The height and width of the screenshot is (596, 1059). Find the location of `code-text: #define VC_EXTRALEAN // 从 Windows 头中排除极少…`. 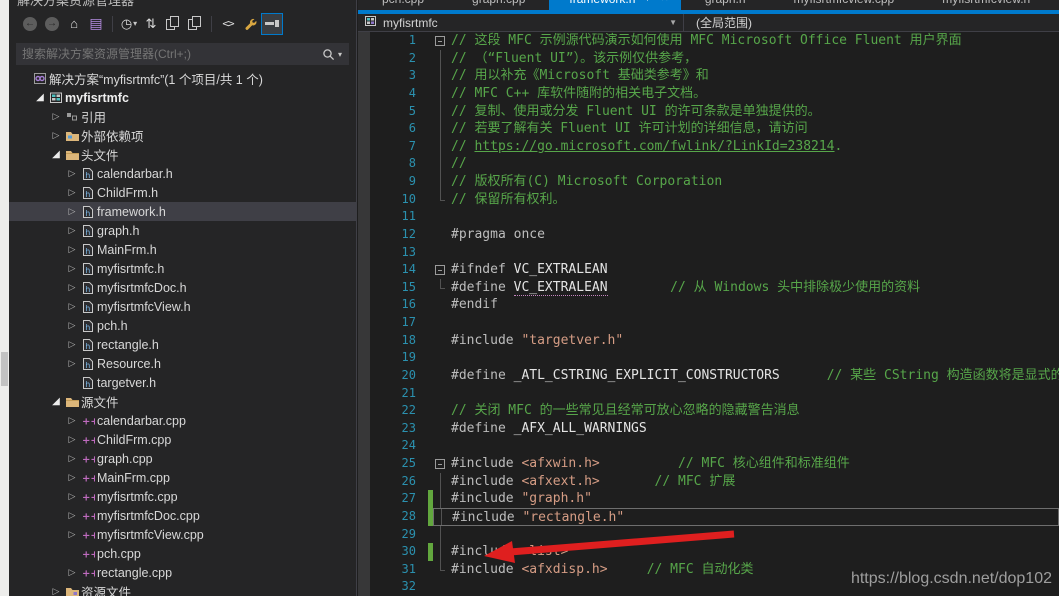

code-text: #define VC_EXTRALEAN // 从 Windows 头中排除极少… is located at coordinates (685, 288).